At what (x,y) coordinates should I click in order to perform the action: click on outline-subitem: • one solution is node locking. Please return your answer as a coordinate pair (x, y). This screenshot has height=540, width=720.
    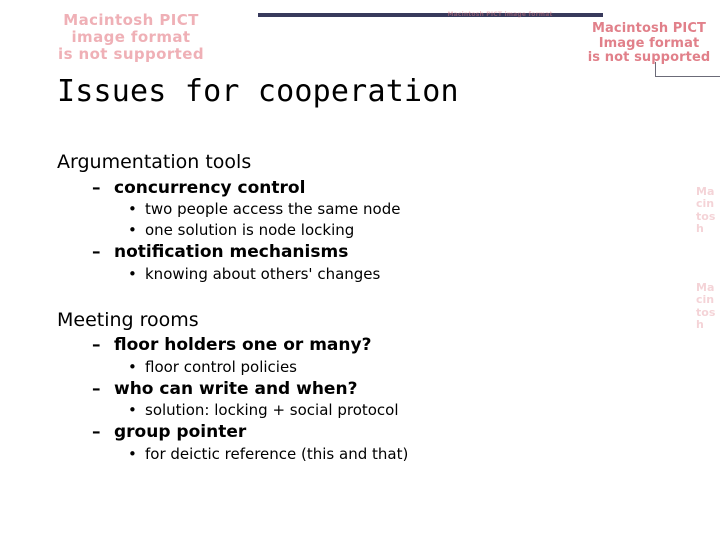
    Looking at the image, I should click on (360, 230).